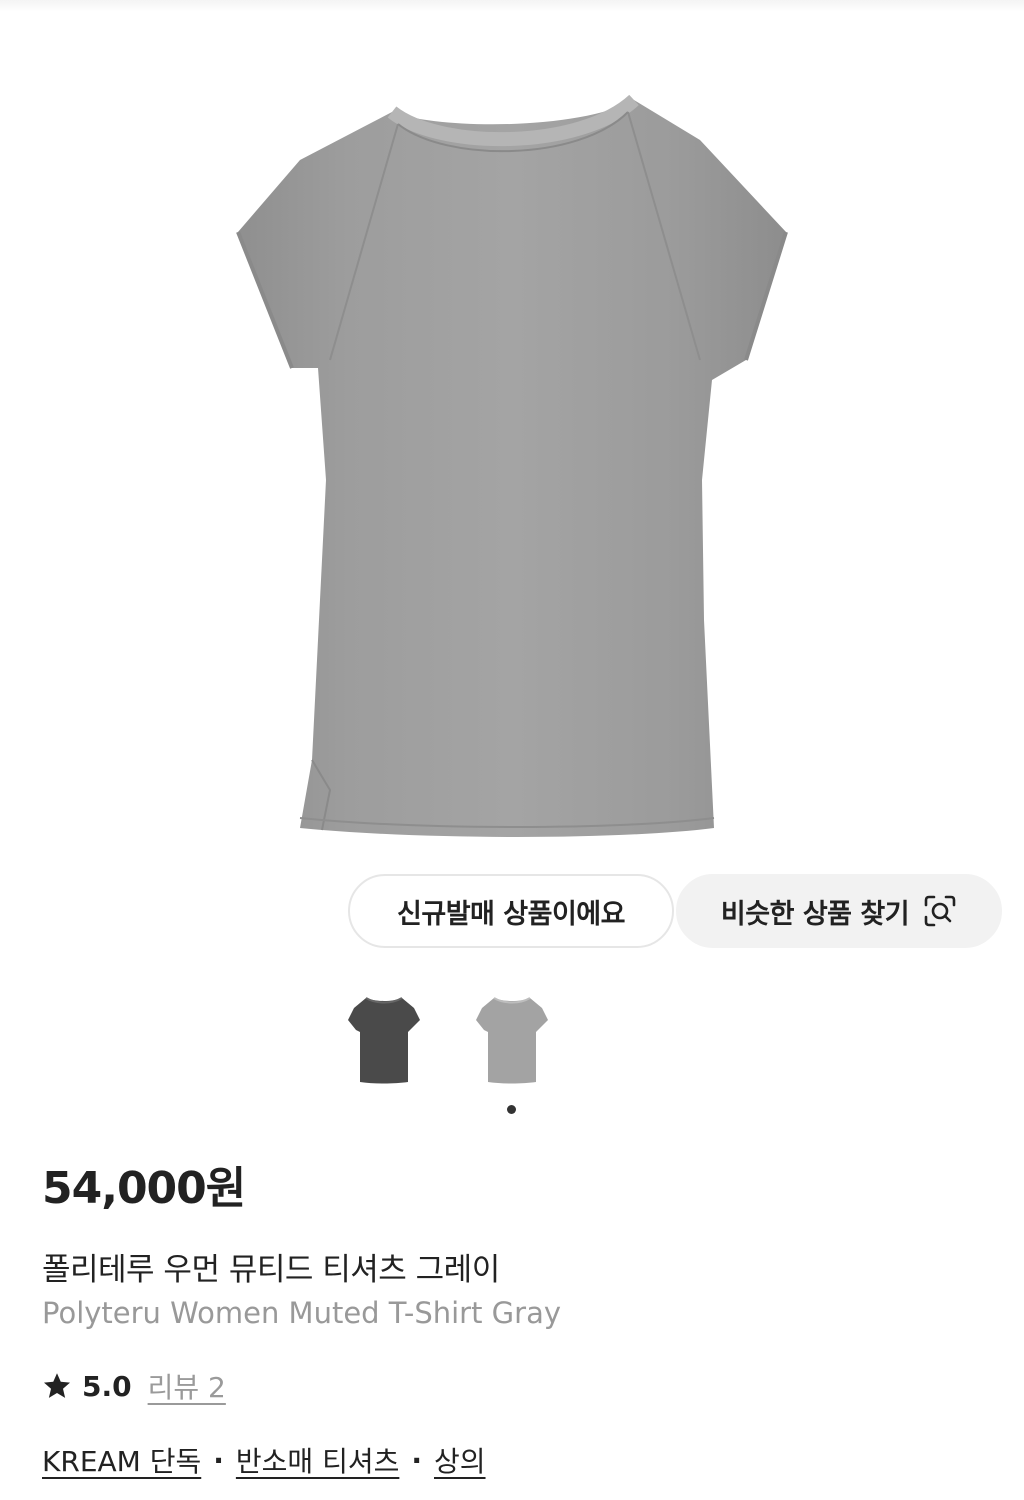 This screenshot has height=1500, width=1024. I want to click on thumbnail-gray, so click(512, 1040).